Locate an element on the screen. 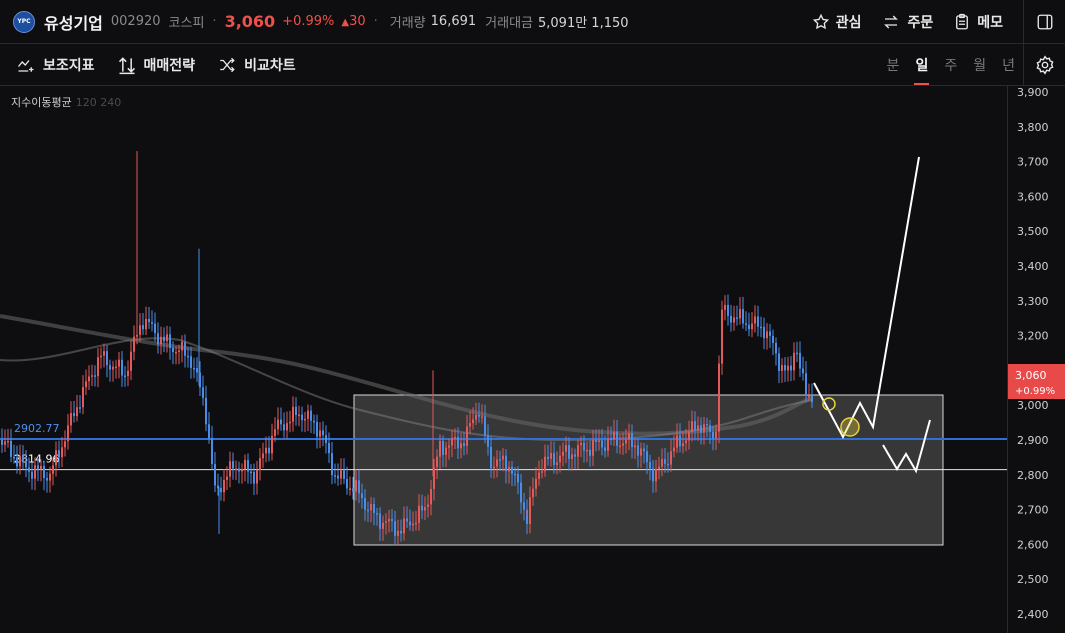  y-tick-label: 3,200 is located at coordinates (1033, 336).